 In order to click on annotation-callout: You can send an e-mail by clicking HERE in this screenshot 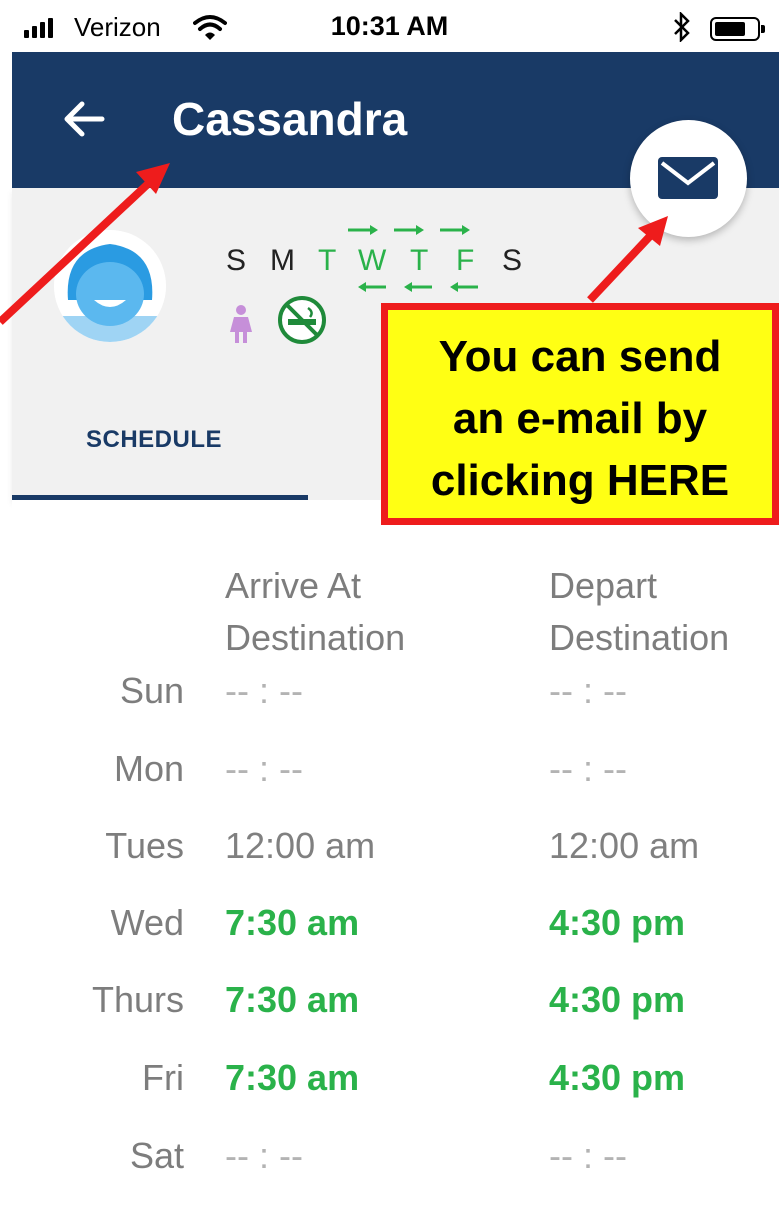, I will do `click(580, 414)`.